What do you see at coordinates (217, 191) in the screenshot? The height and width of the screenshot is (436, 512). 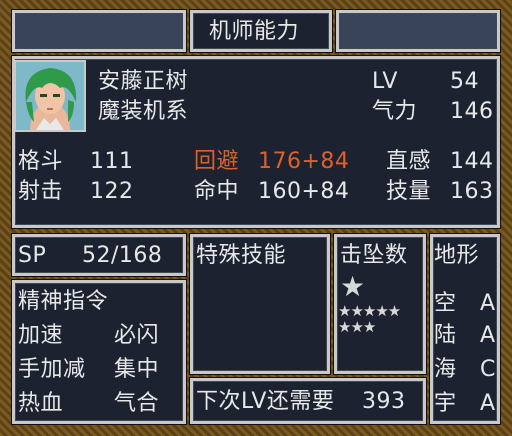 I see `hit-label: 命中` at bounding box center [217, 191].